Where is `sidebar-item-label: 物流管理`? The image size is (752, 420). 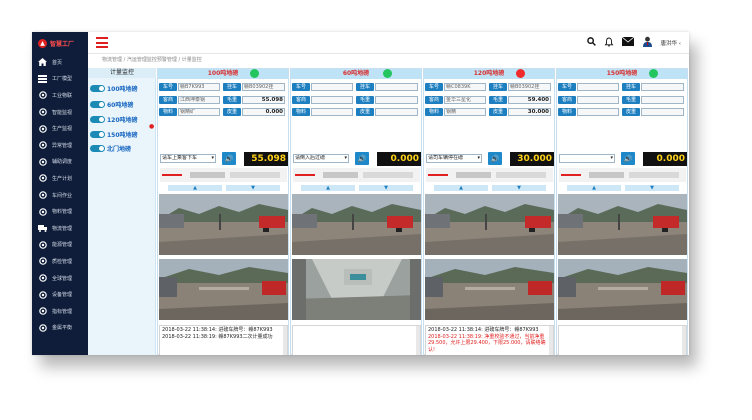
sidebar-item-label: 物流管理 is located at coordinates (62, 228).